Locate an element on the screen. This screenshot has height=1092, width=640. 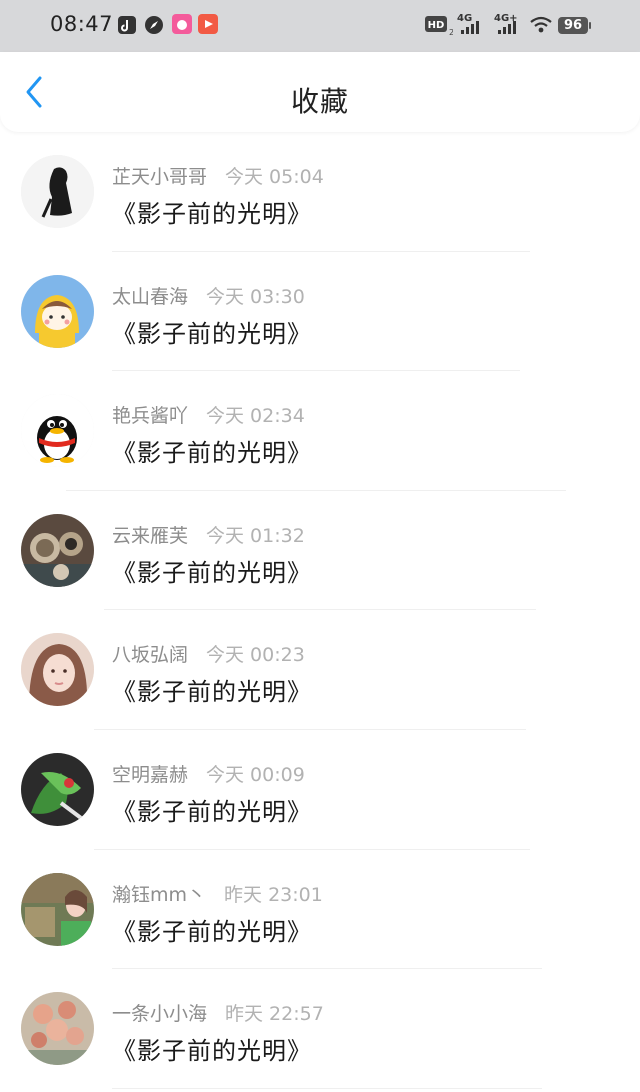
author-name: 芷天小哥哥 is located at coordinates (159, 177).